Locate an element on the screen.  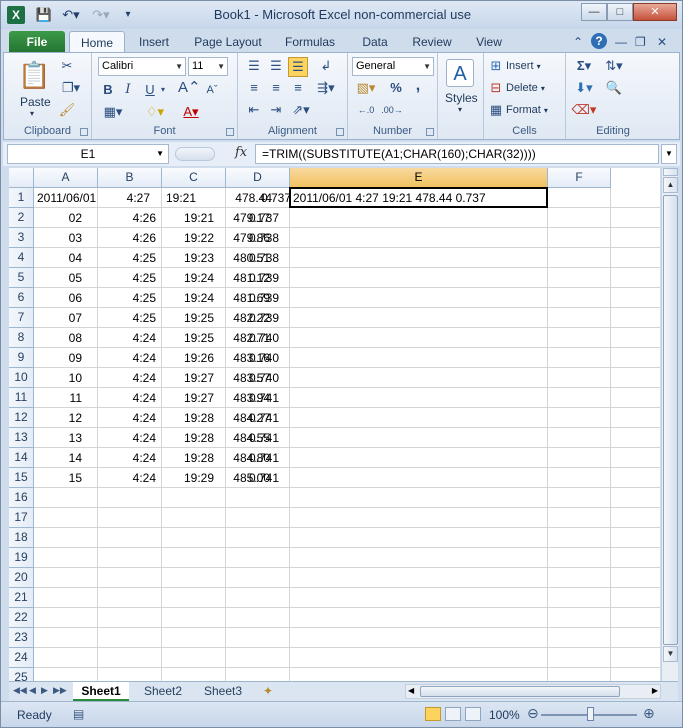
row-header-15: 15 is located at coordinates (21, 478).